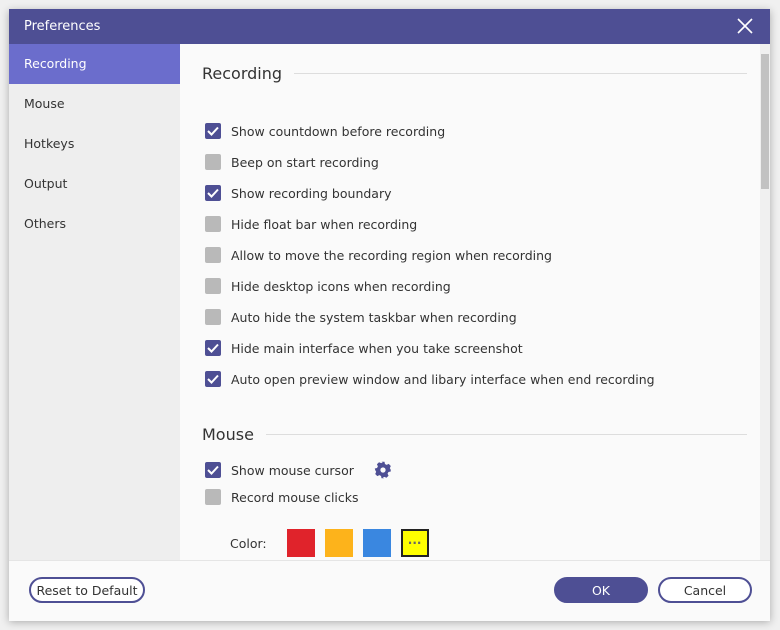  I want to click on scrollbar, so click(765, 302).